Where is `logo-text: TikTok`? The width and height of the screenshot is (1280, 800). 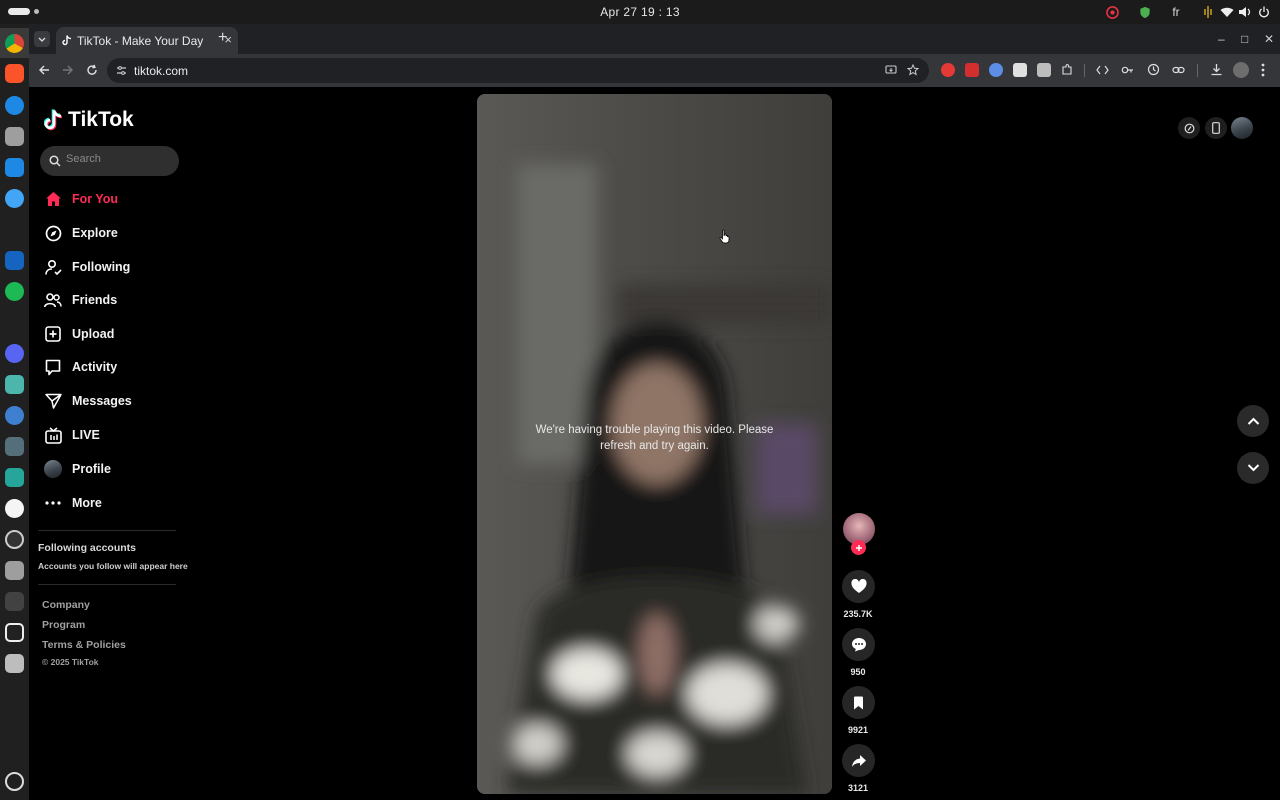
logo-text: TikTok is located at coordinates (101, 119).